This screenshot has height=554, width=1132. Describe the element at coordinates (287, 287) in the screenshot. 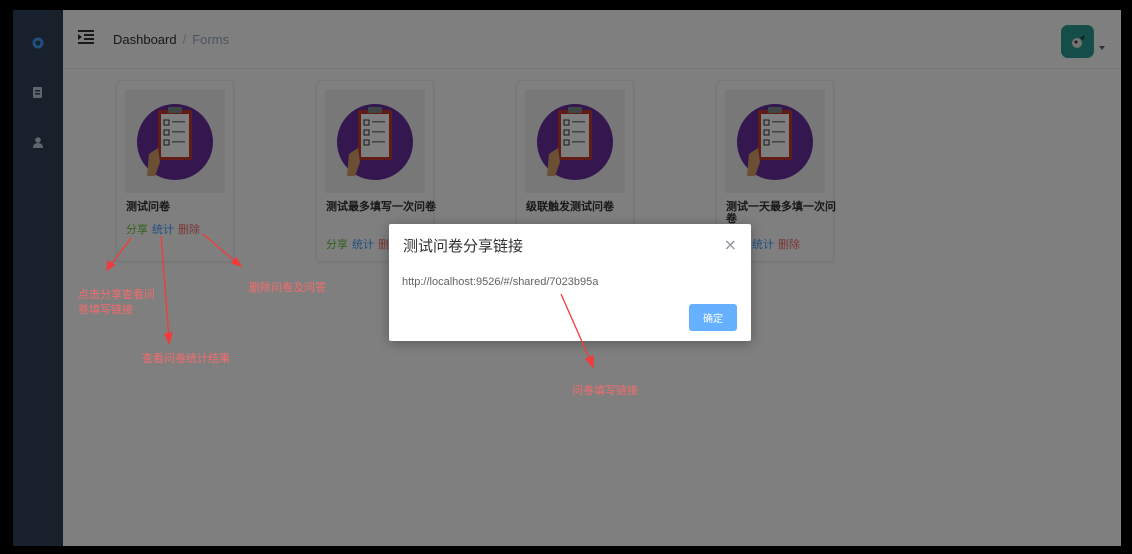

I see `annotation-delete: 删除问卷及问答` at that location.